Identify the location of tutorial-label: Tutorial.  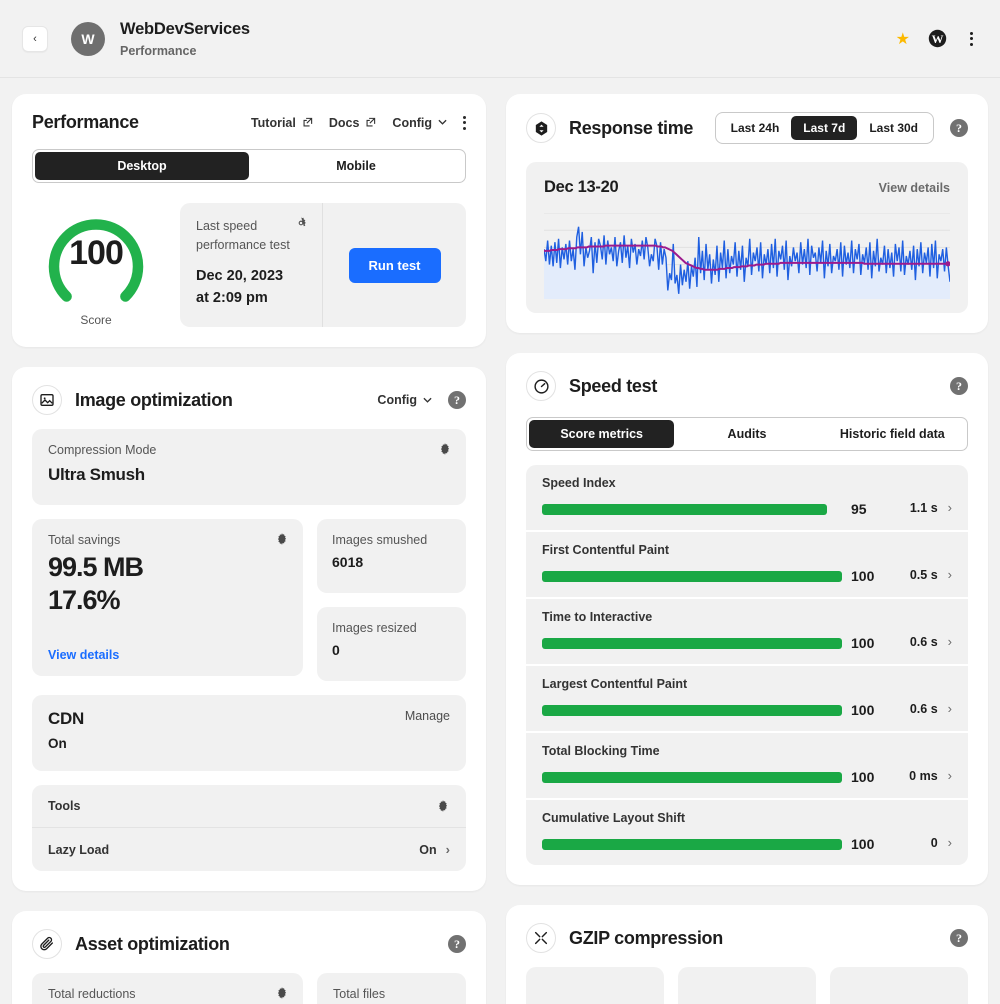
(273, 122).